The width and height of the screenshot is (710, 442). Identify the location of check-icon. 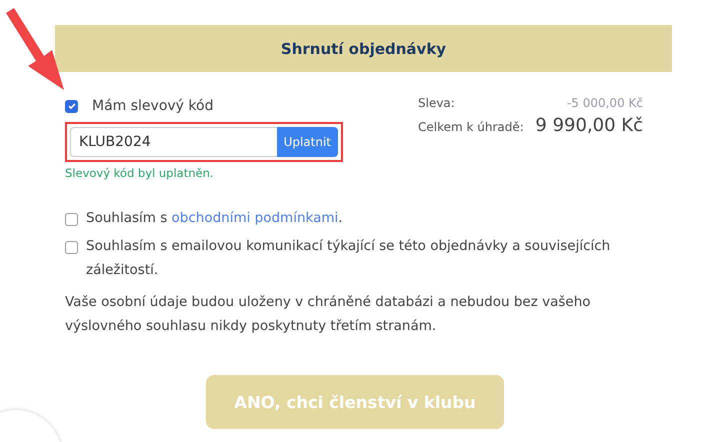
(71, 106).